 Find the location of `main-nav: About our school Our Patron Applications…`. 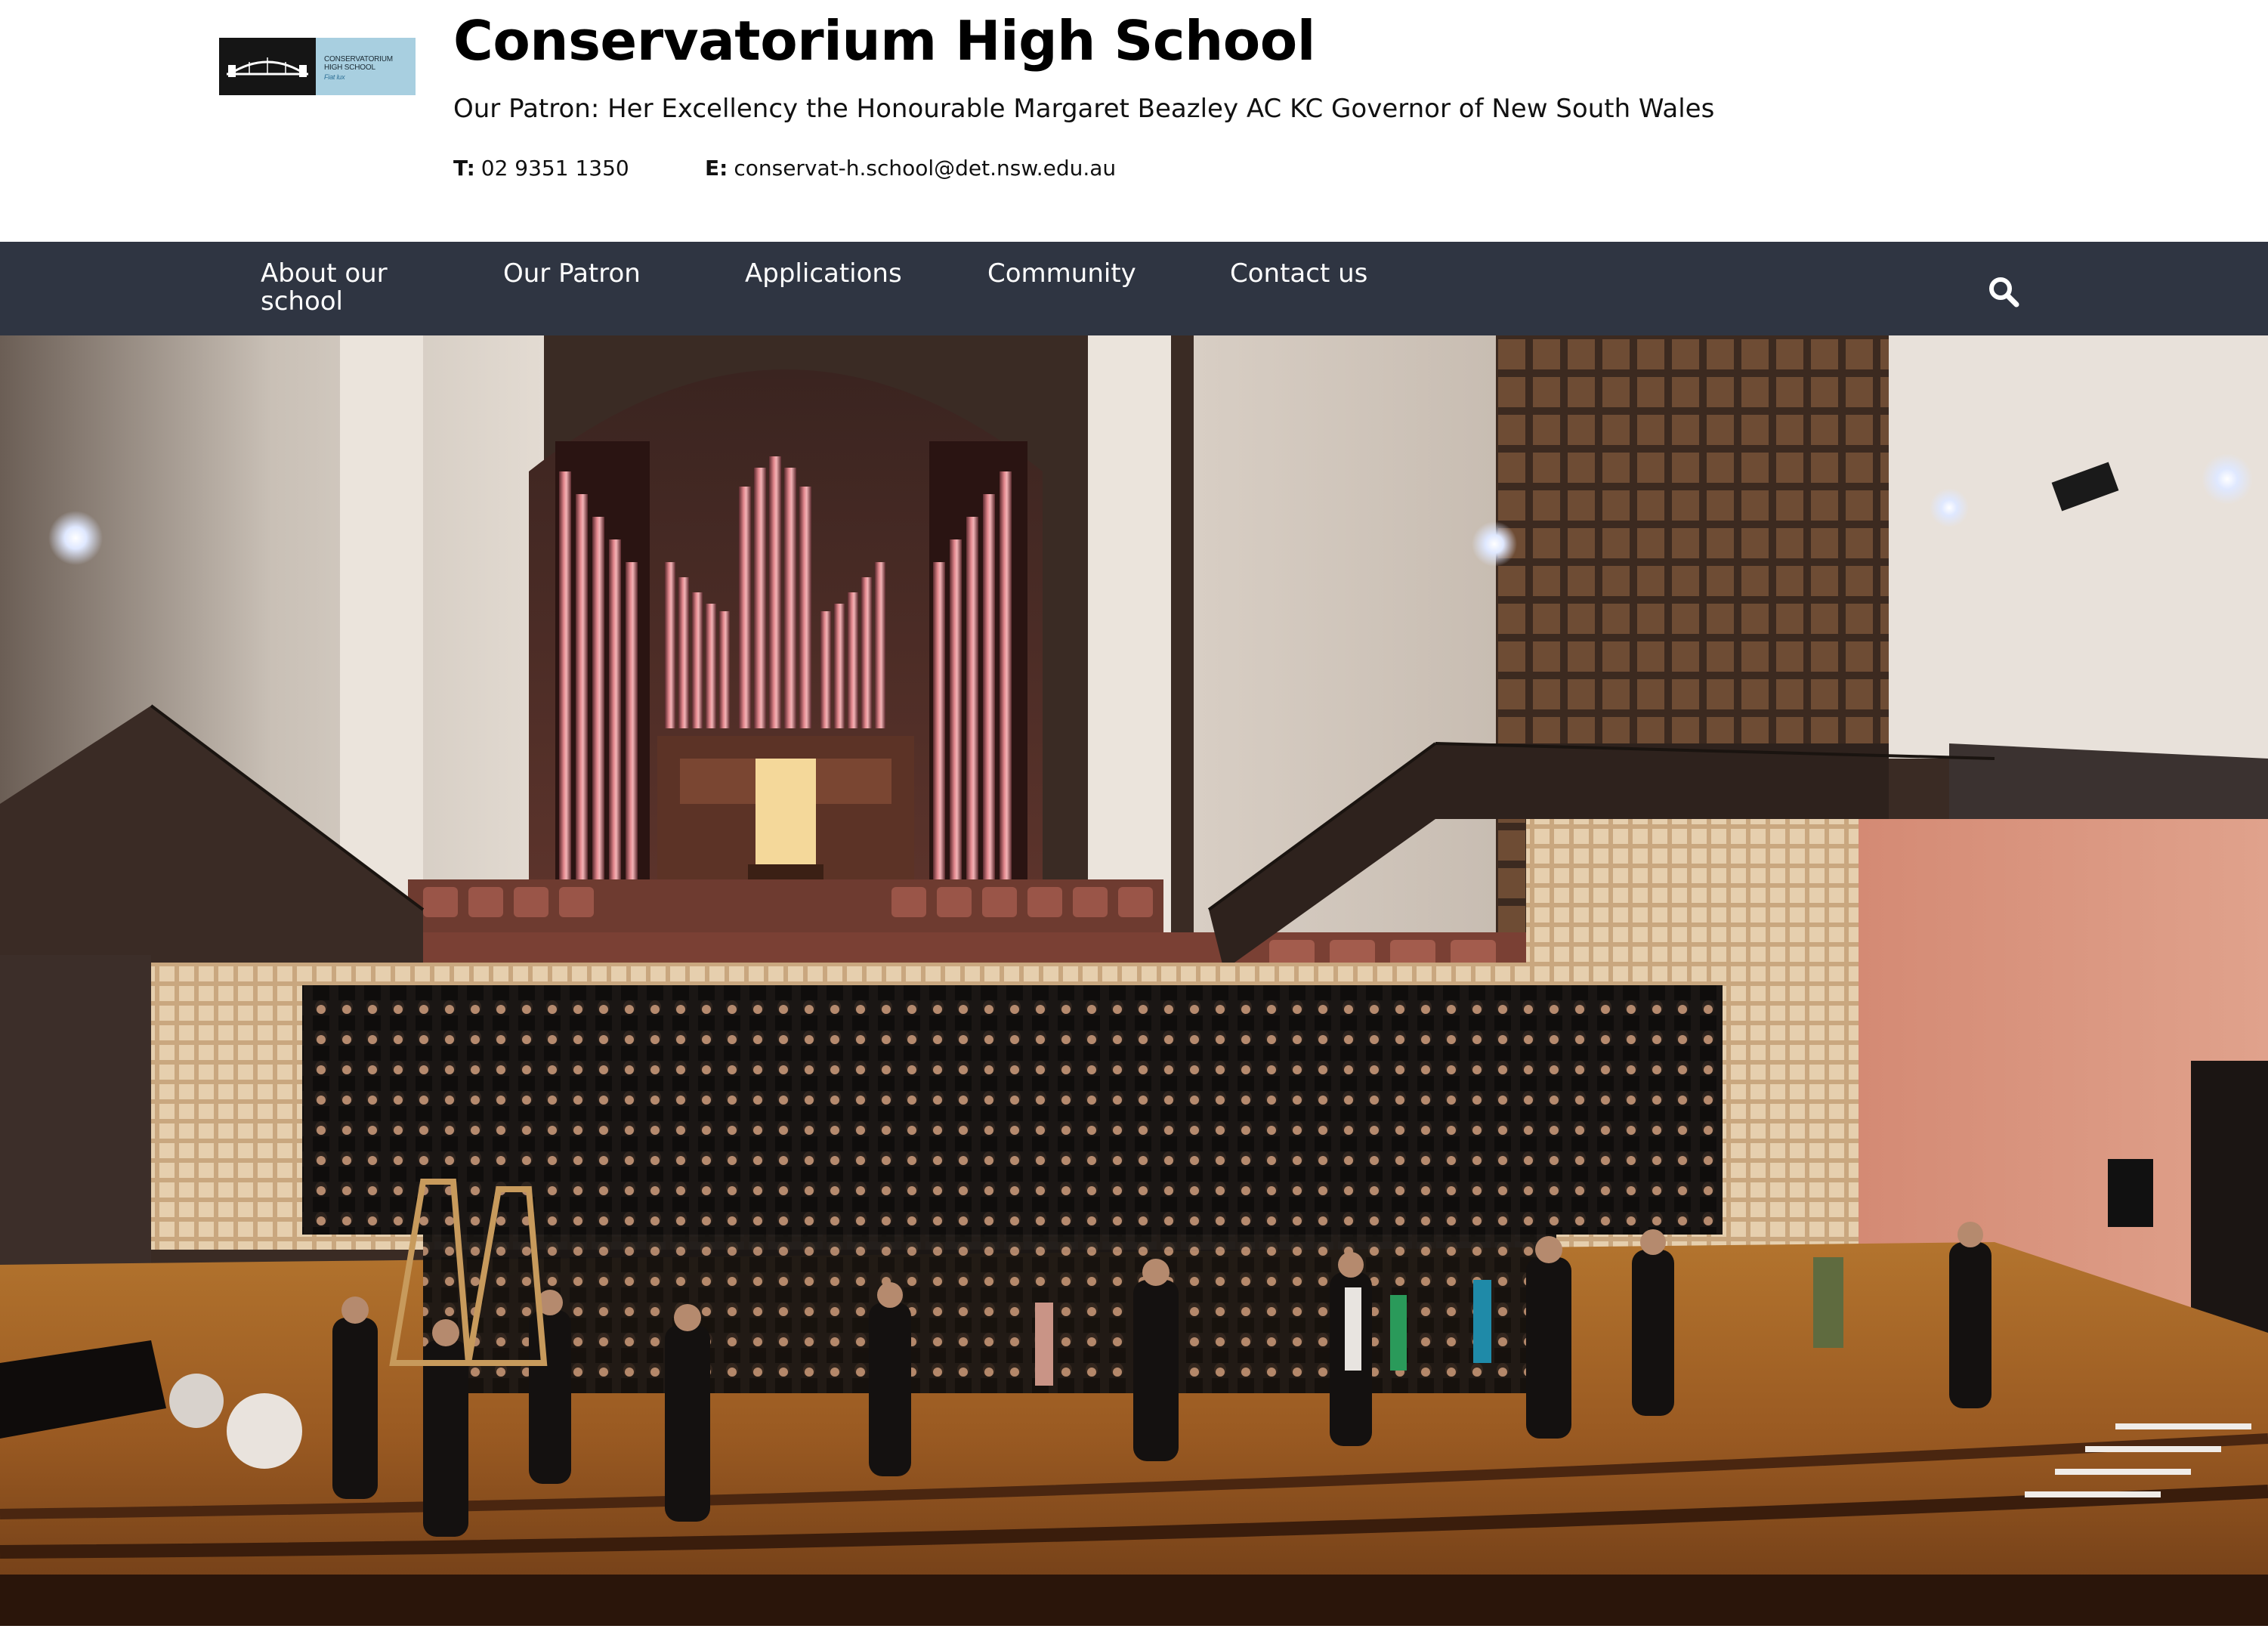

main-nav: About our school Our Patron Applications… is located at coordinates (1134, 288).